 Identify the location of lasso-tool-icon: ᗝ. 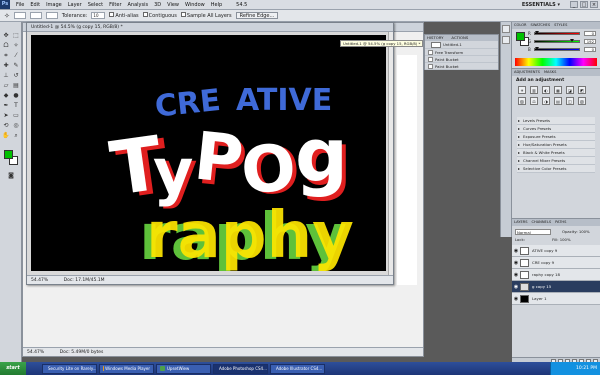
(6, 46).